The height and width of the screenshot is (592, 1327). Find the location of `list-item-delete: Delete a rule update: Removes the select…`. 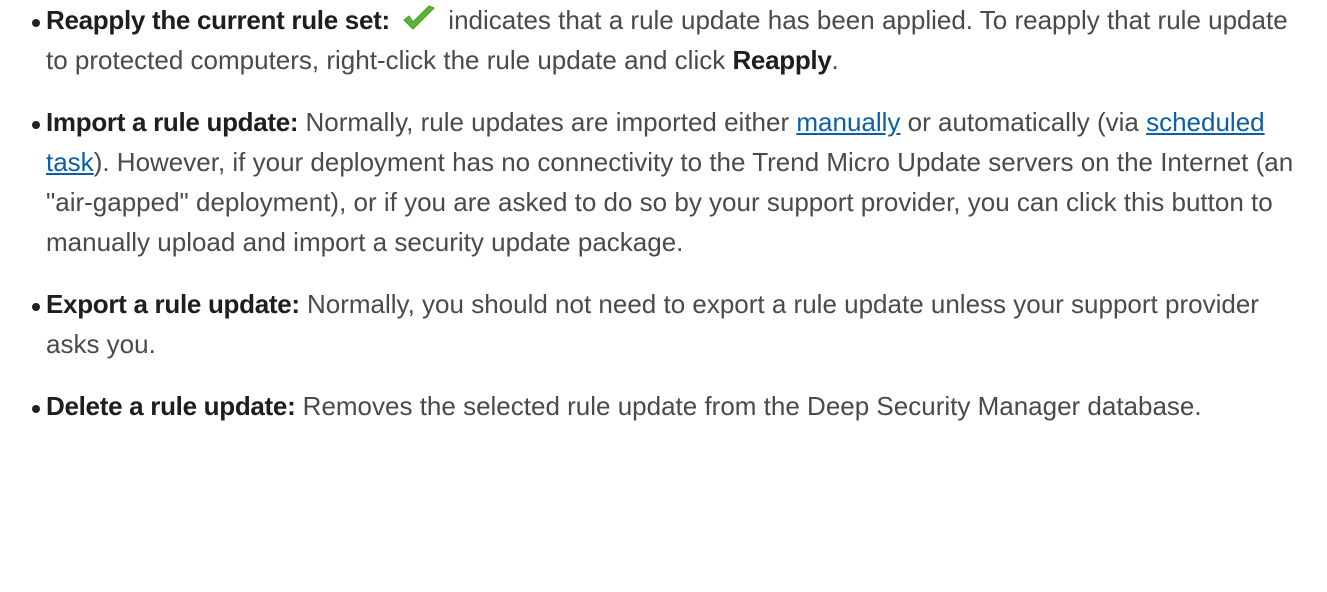

list-item-delete: Delete a rule update: Removes the select… is located at coordinates (663, 406).